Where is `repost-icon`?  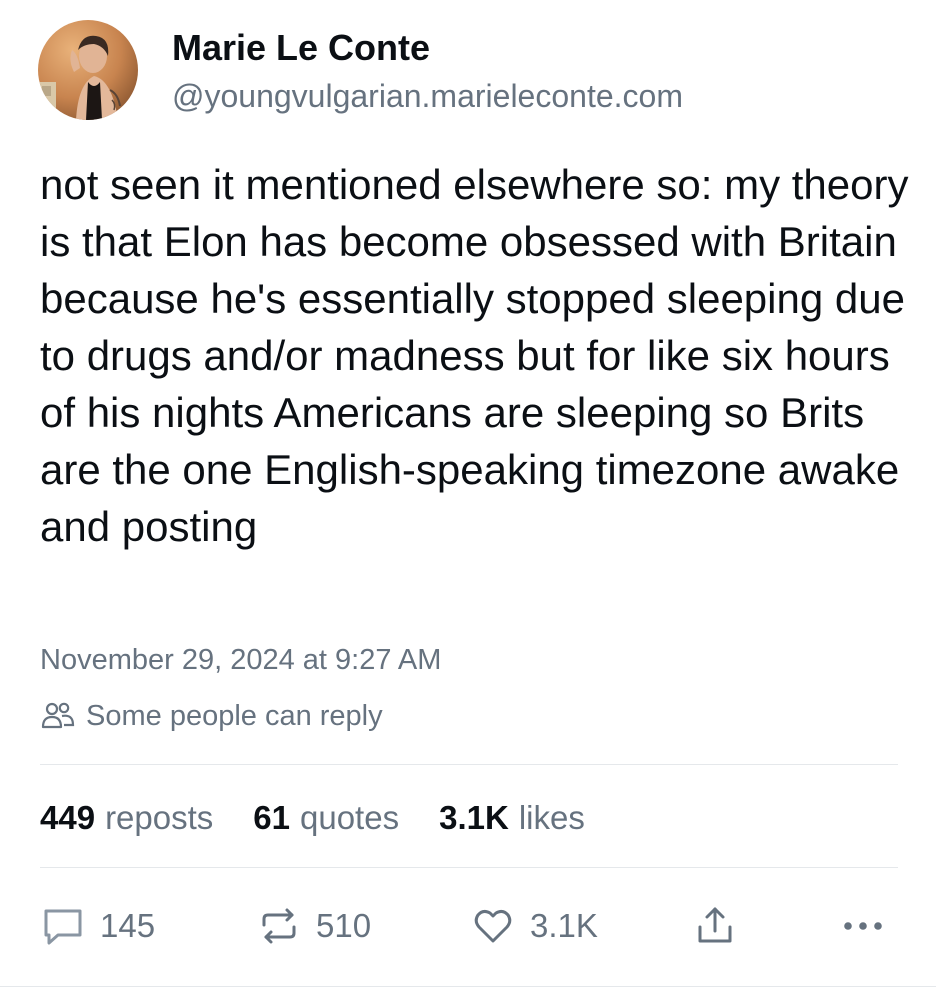 repost-icon is located at coordinates (279, 926).